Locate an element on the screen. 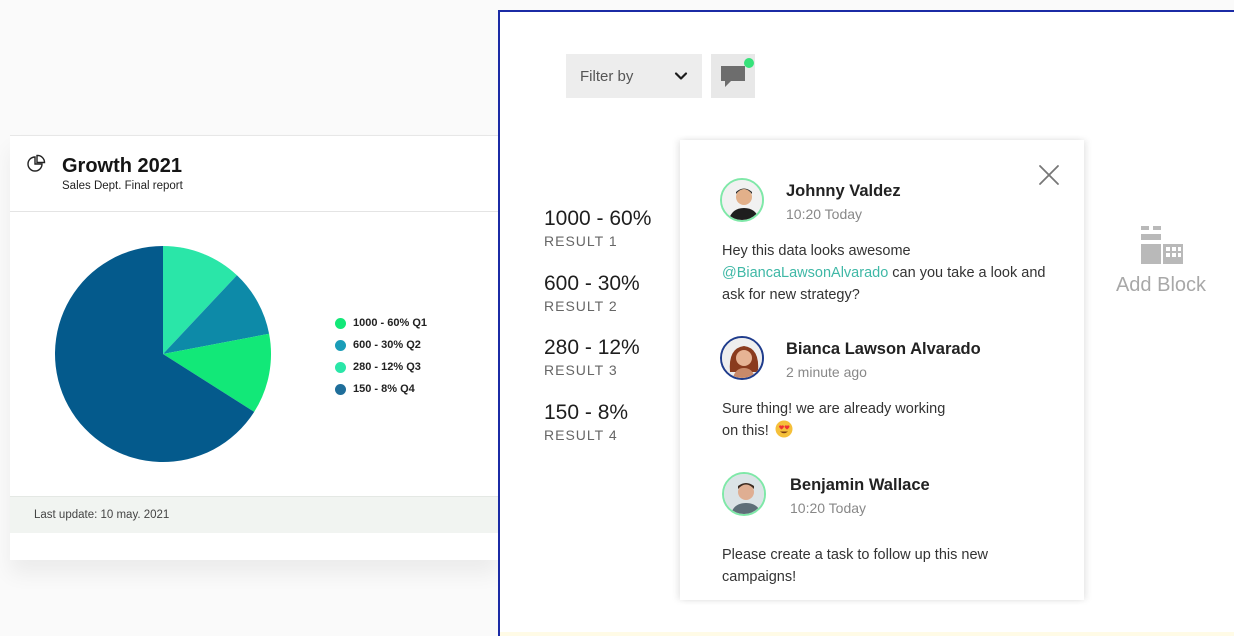 The width and height of the screenshot is (1234, 636). chat-bubble-icon is located at coordinates (733, 76).